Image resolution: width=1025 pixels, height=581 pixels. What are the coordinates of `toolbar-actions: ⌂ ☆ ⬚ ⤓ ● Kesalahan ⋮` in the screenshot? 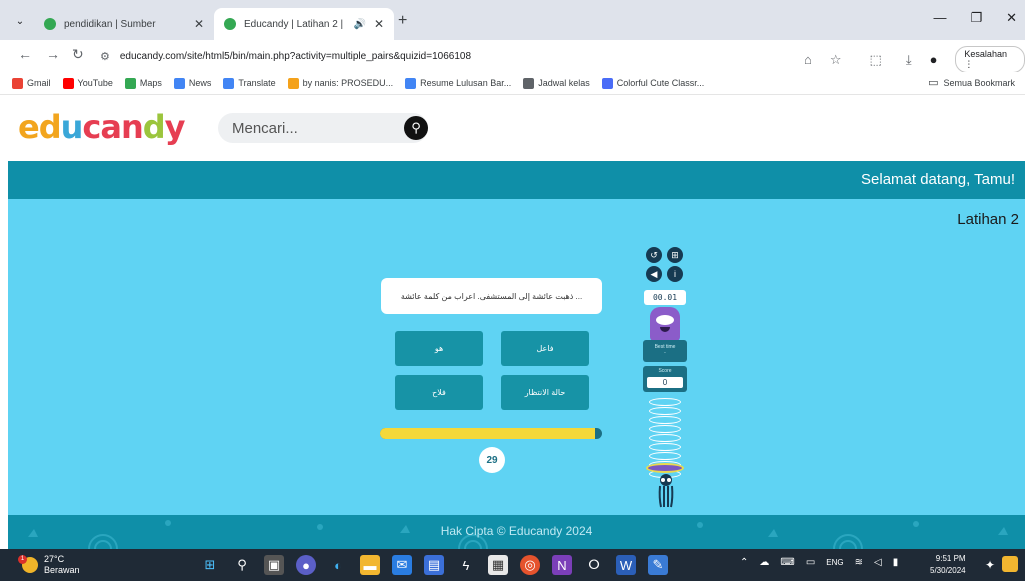 It's located at (914, 59).